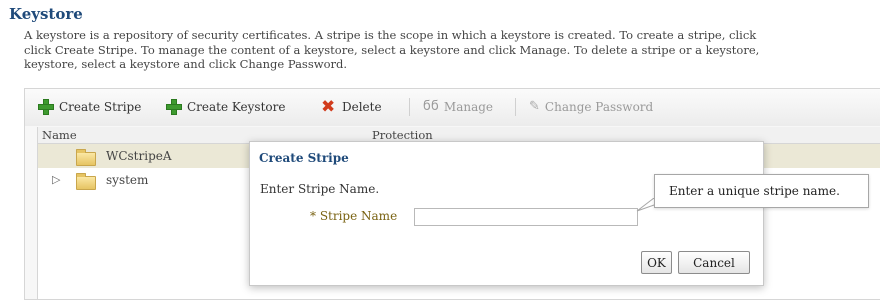 This screenshot has width=880, height=300. What do you see at coordinates (328, 107) in the screenshot?
I see `delete-x-icon: ✖` at bounding box center [328, 107].